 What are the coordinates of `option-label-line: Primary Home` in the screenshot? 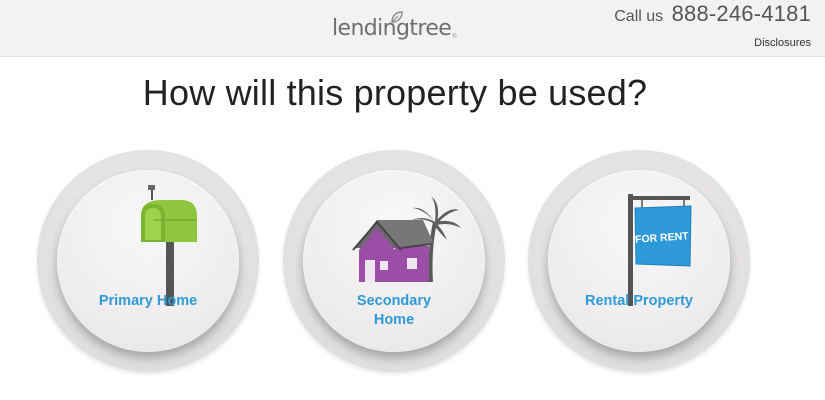 It's located at (148, 301).